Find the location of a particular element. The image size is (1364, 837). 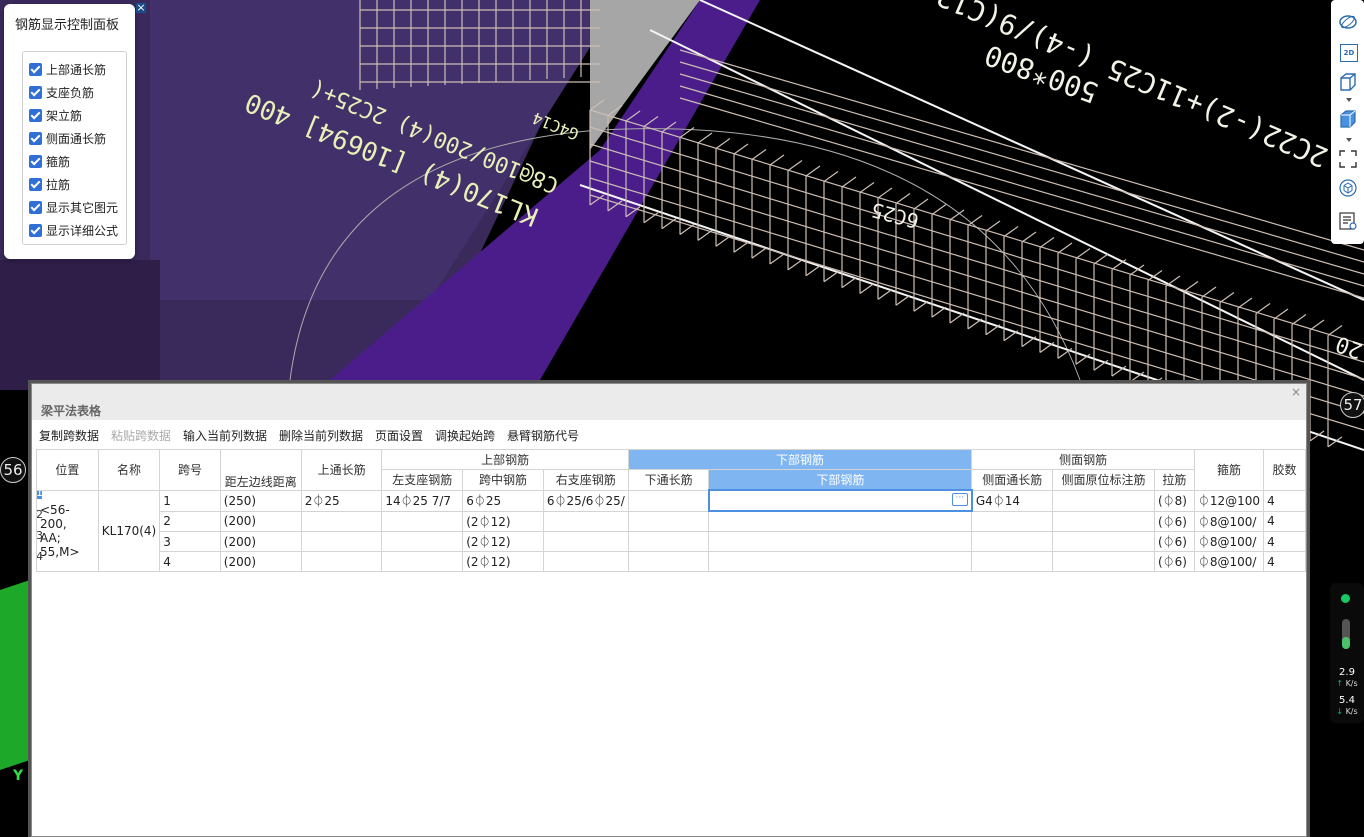

cell-mid: 6⏀25 is located at coordinates (503, 500).